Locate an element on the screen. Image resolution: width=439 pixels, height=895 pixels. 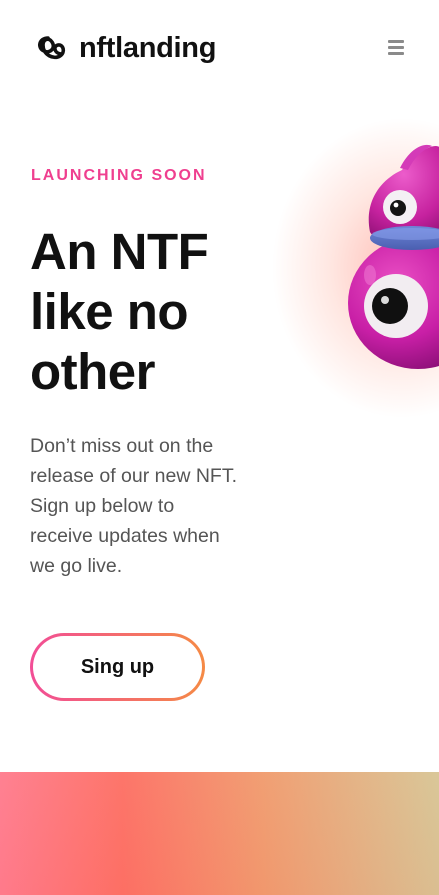
hero-headline: An NTF like no other is located at coordinates (160, 312).